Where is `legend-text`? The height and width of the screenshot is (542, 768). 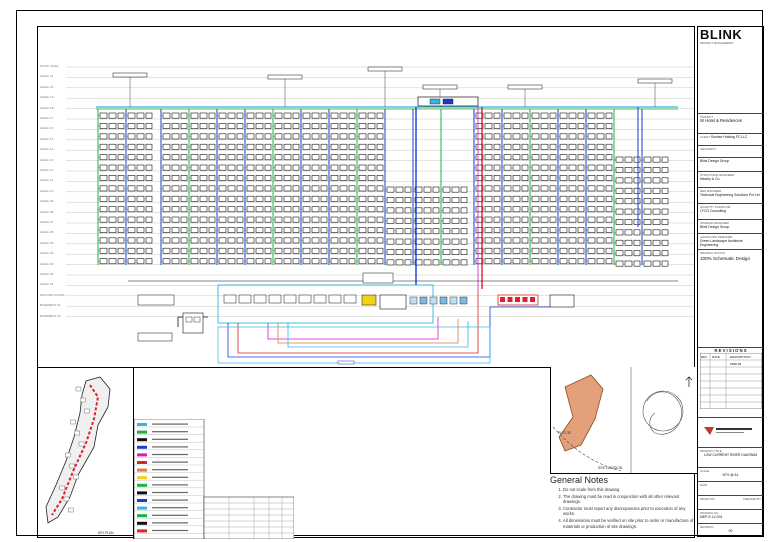 legend-text is located at coordinates (170, 432).